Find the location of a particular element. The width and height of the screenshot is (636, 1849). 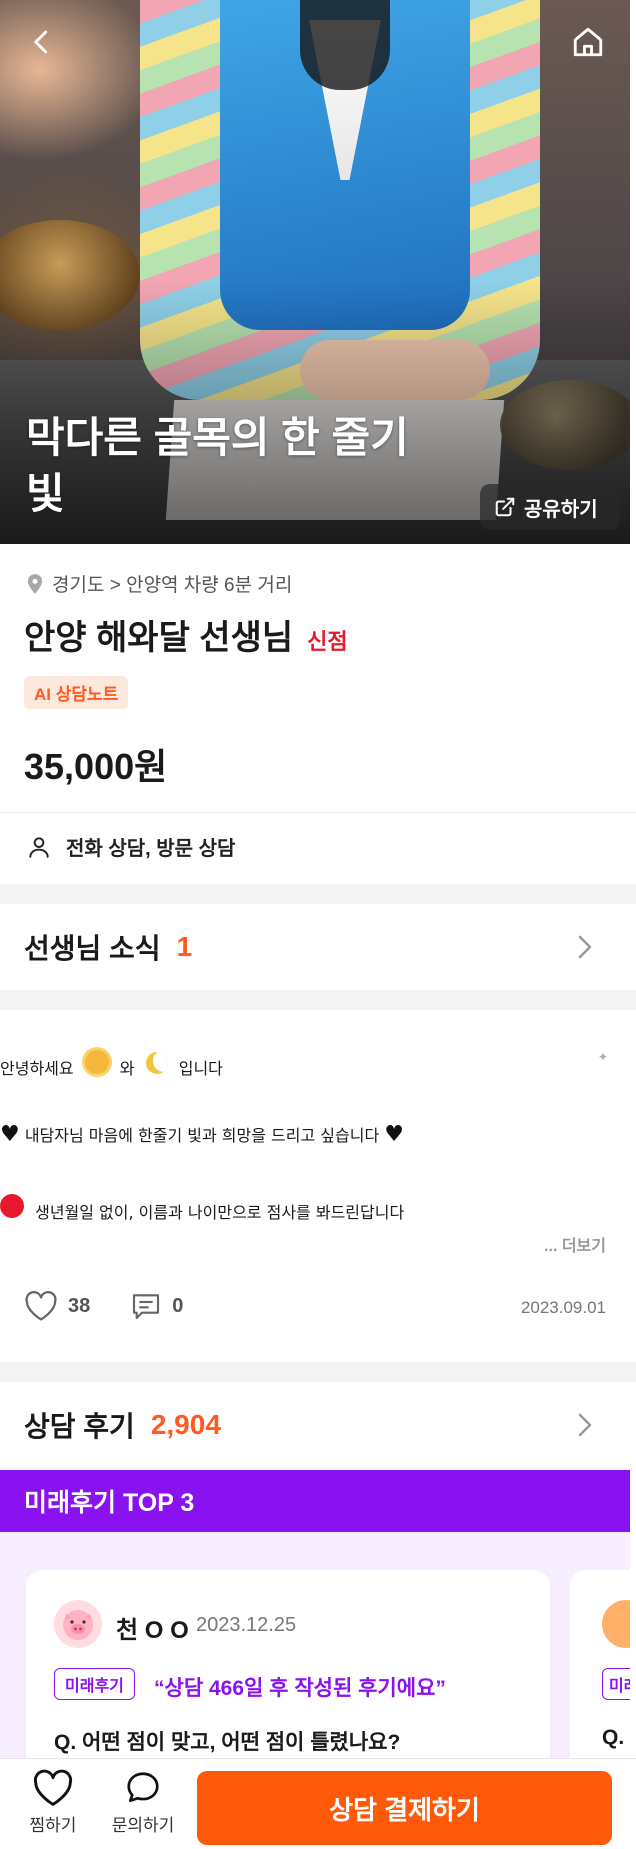

pin-icon: ✦ is located at coordinates (603, 1057).